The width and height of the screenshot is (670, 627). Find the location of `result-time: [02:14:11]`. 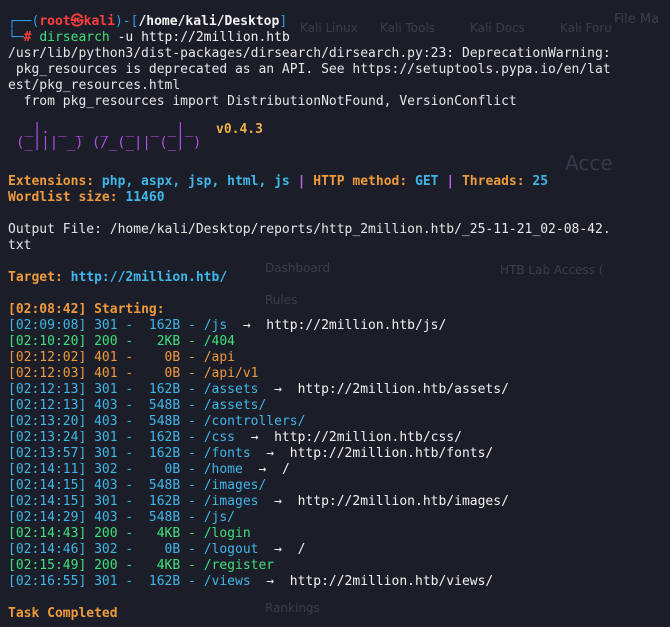

result-time: [02:14:11] is located at coordinates (47, 469).